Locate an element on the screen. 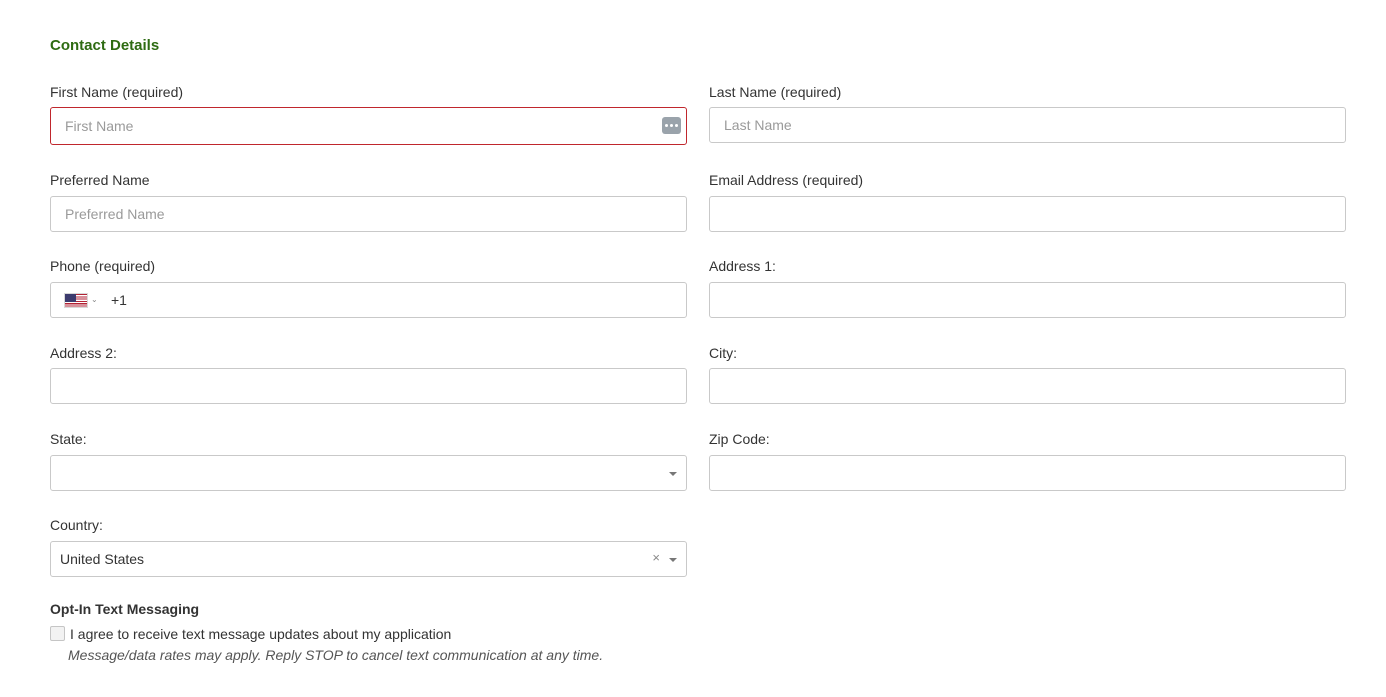  address1-input is located at coordinates (1011, 300).